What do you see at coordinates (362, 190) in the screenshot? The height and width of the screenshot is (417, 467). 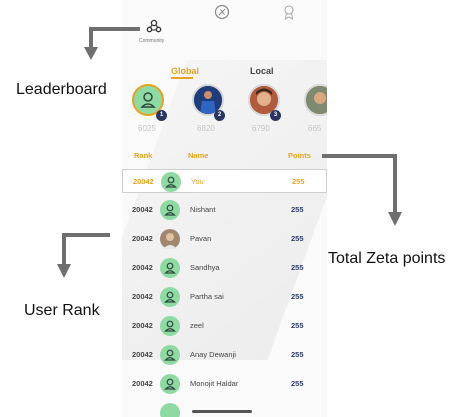 I see `total-points-arrow` at bounding box center [362, 190].